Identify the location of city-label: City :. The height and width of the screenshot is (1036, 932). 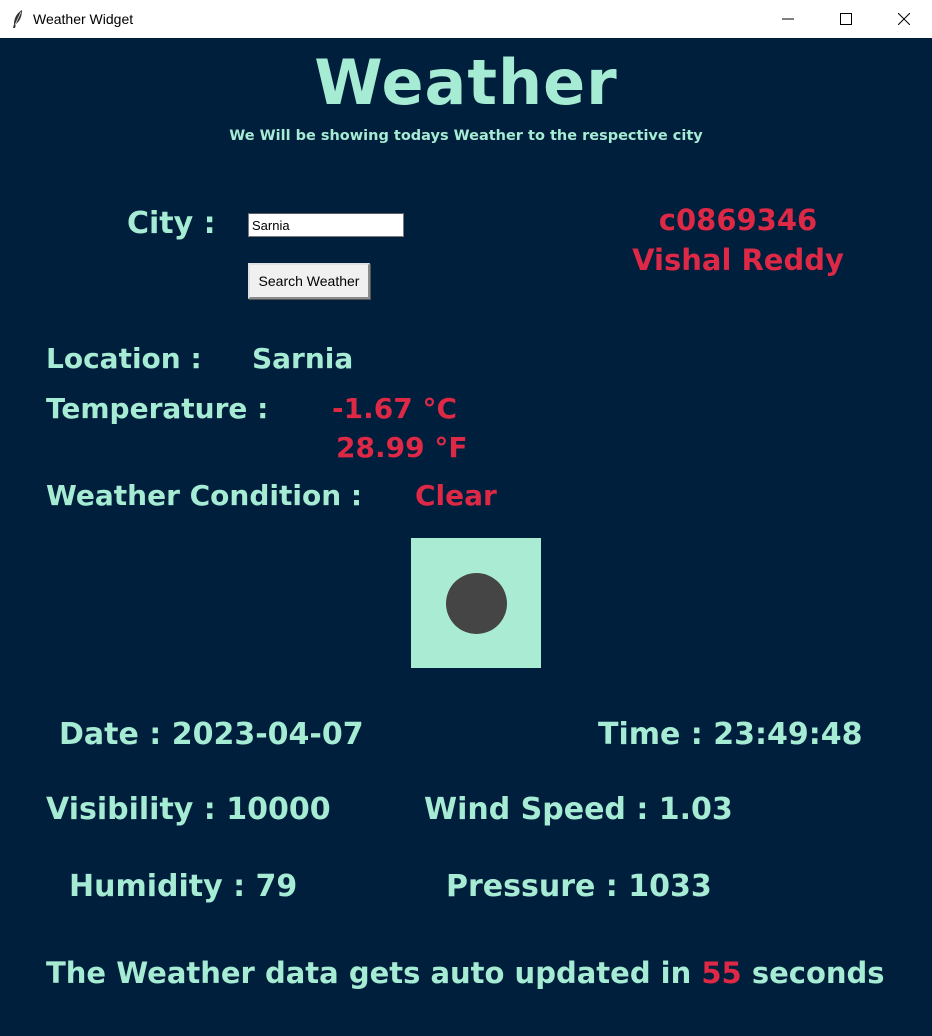
(171, 223).